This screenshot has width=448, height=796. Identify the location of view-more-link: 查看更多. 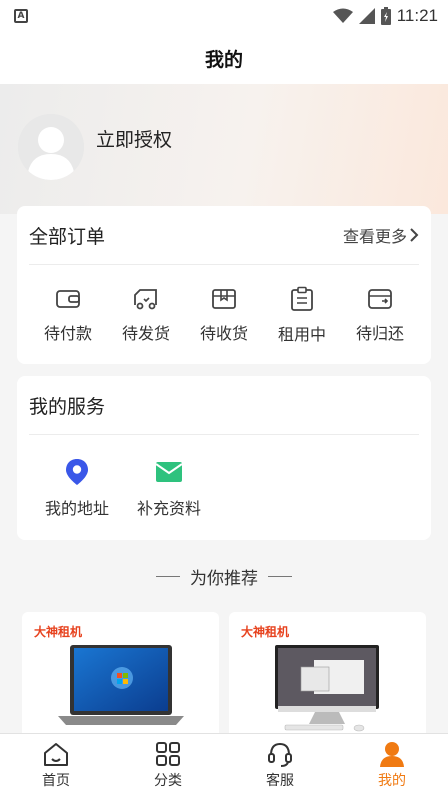
(381, 235).